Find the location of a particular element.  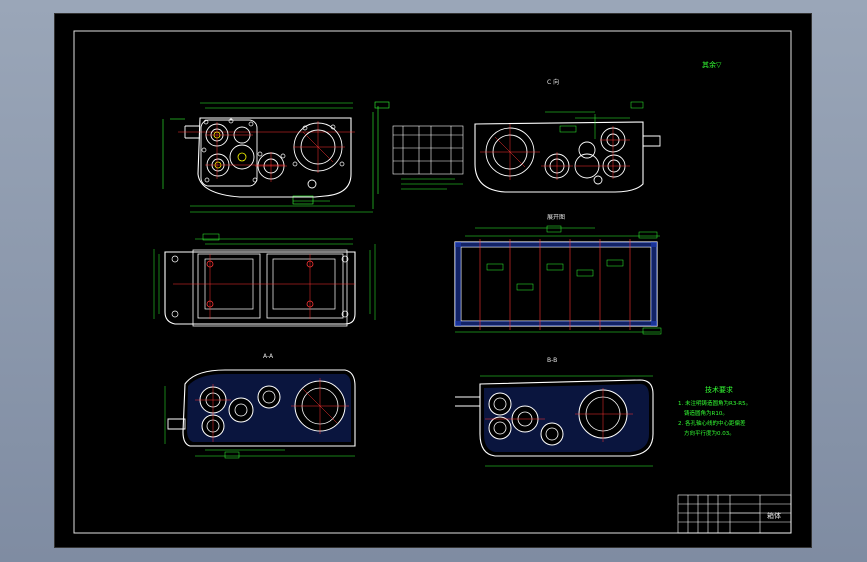

tech-req-line3: 2. 各孔轴心线的中心距偏差 is located at coordinates (712, 423).